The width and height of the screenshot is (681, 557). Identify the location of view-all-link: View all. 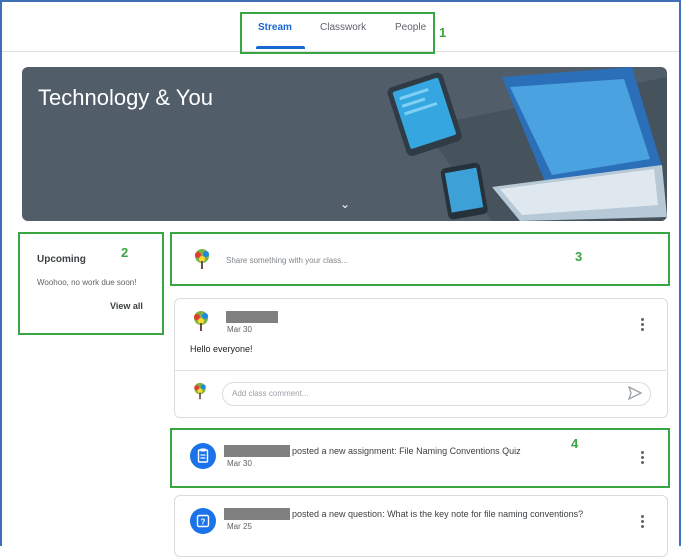
(126, 306).